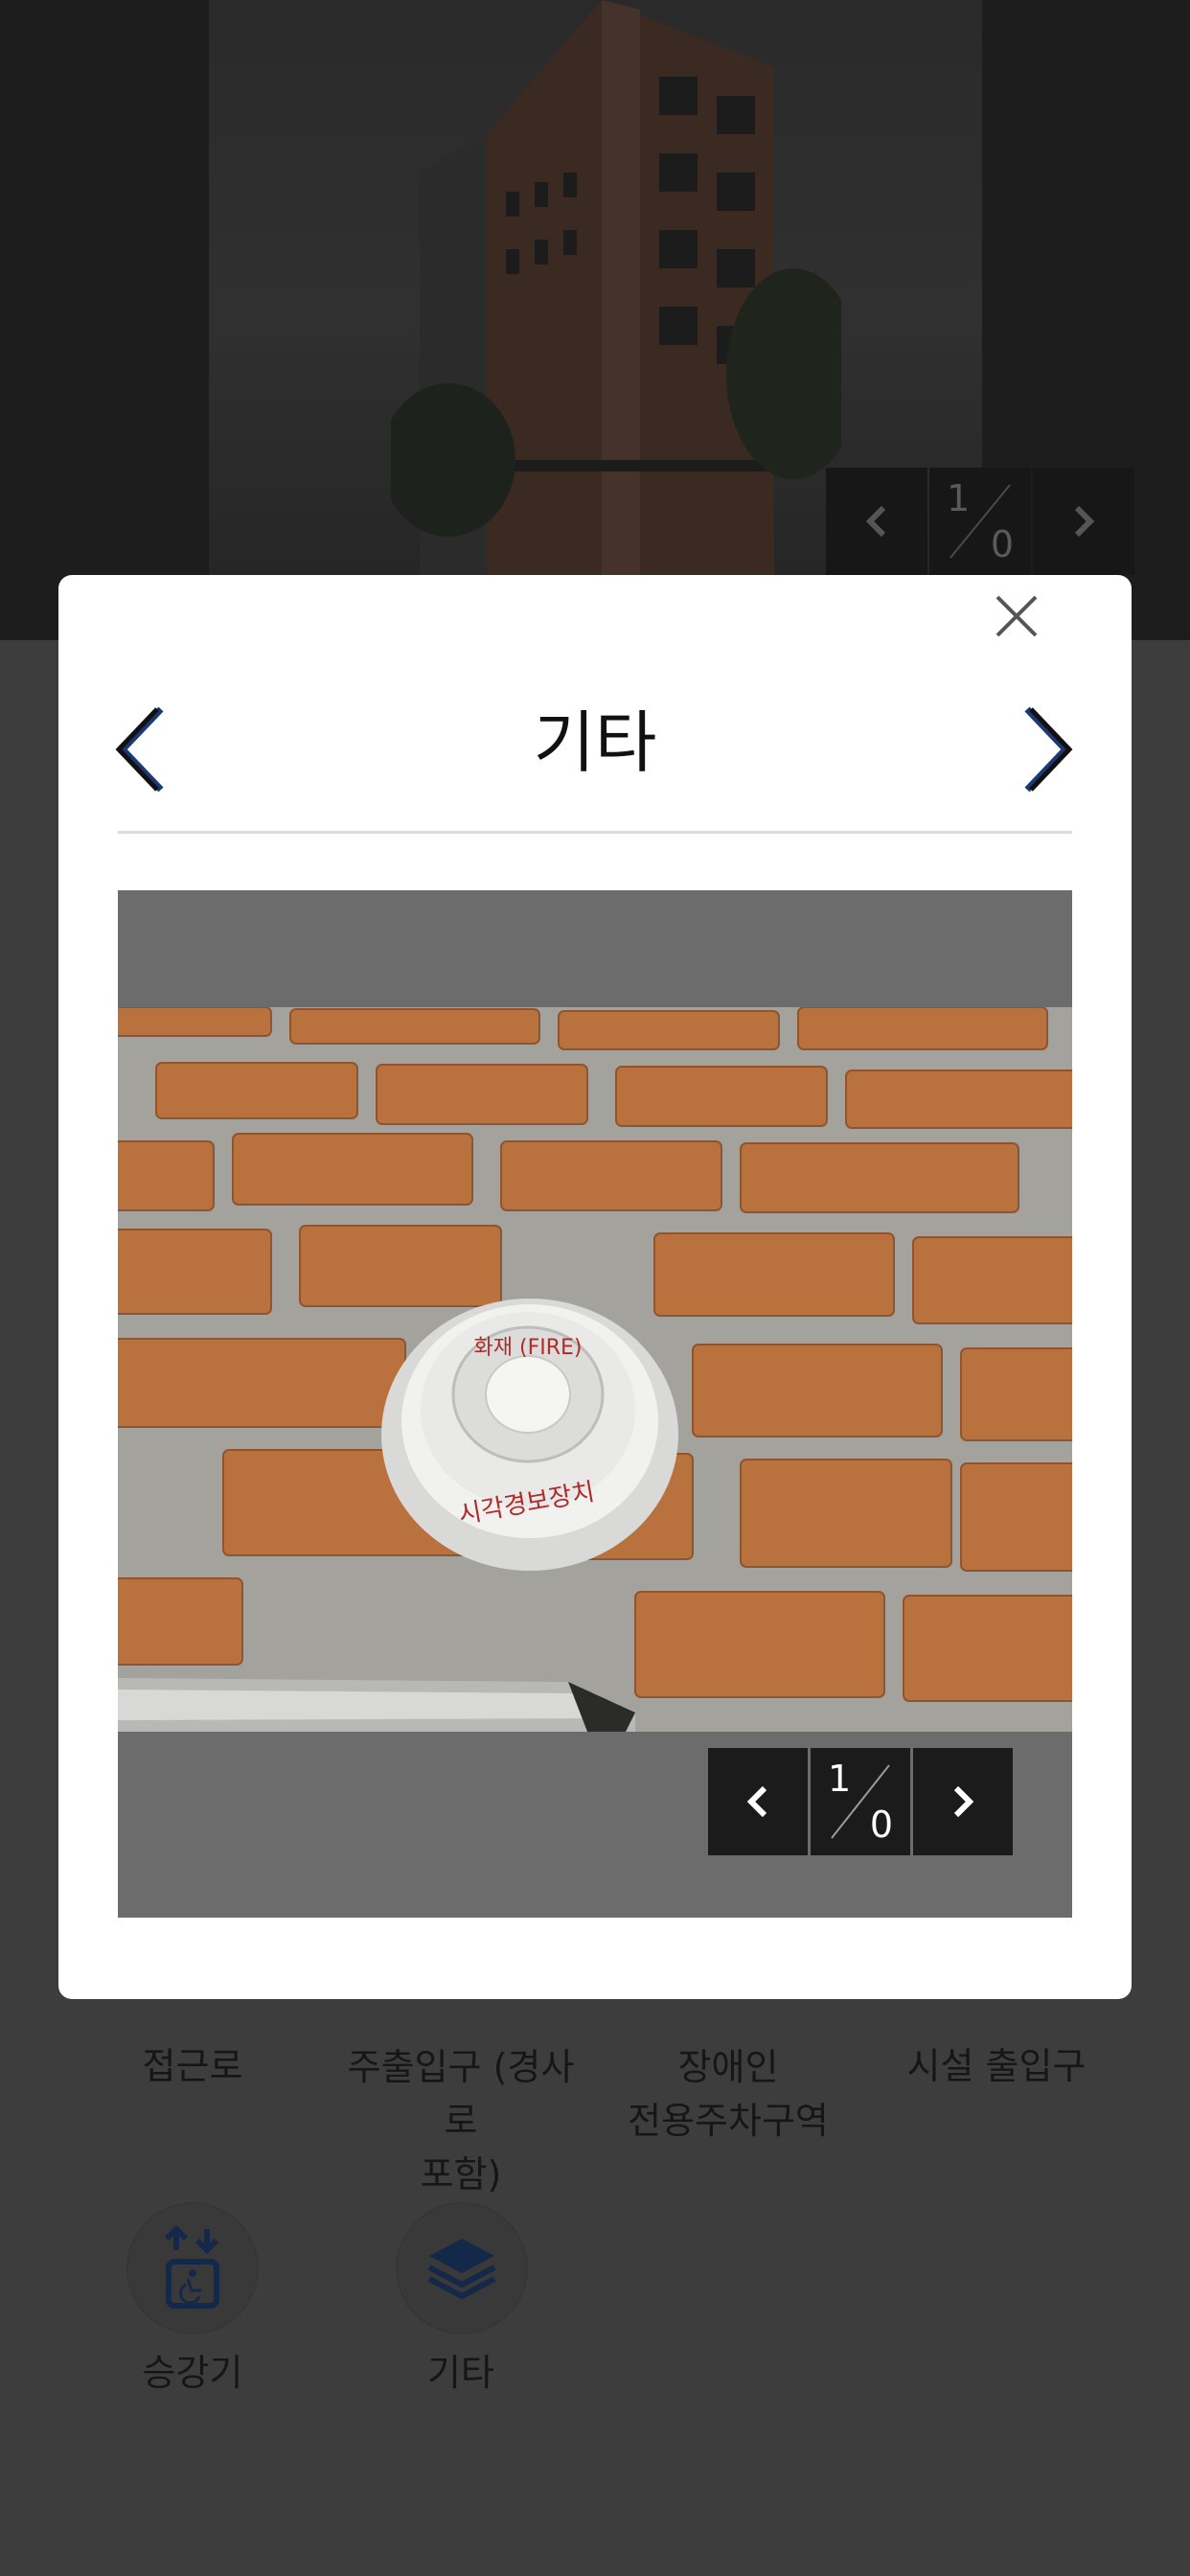  What do you see at coordinates (616, 287) in the screenshot?
I see `building-illustration` at bounding box center [616, 287].